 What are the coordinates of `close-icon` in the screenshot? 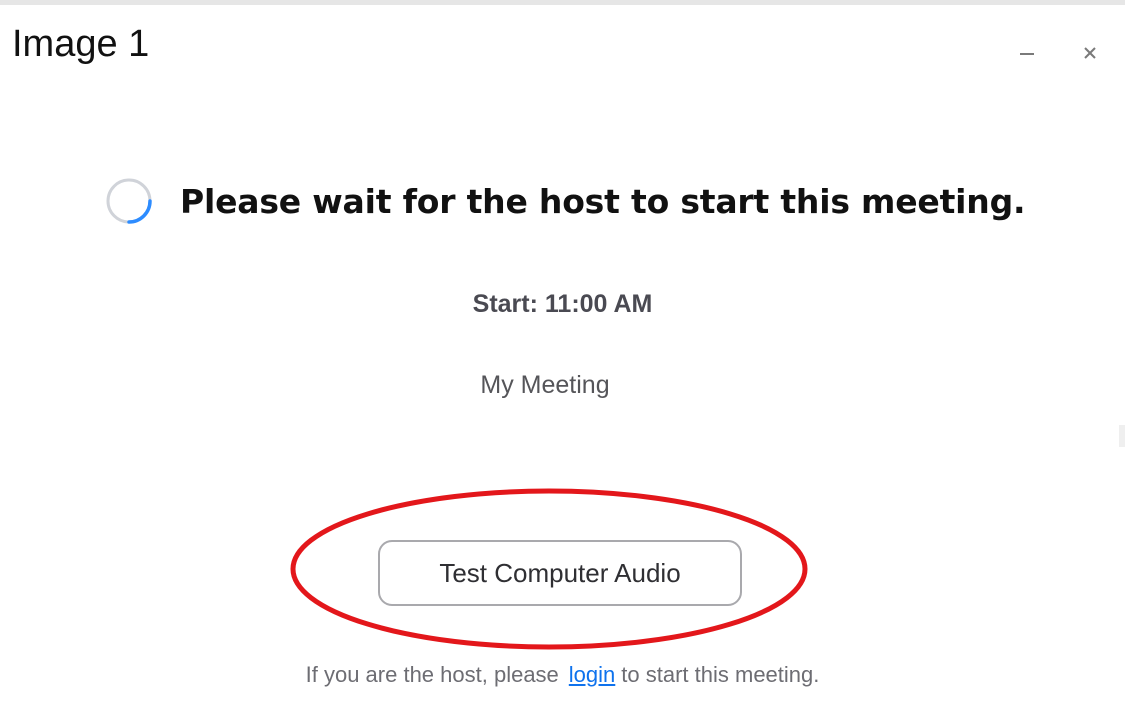 It's located at (1090, 53).